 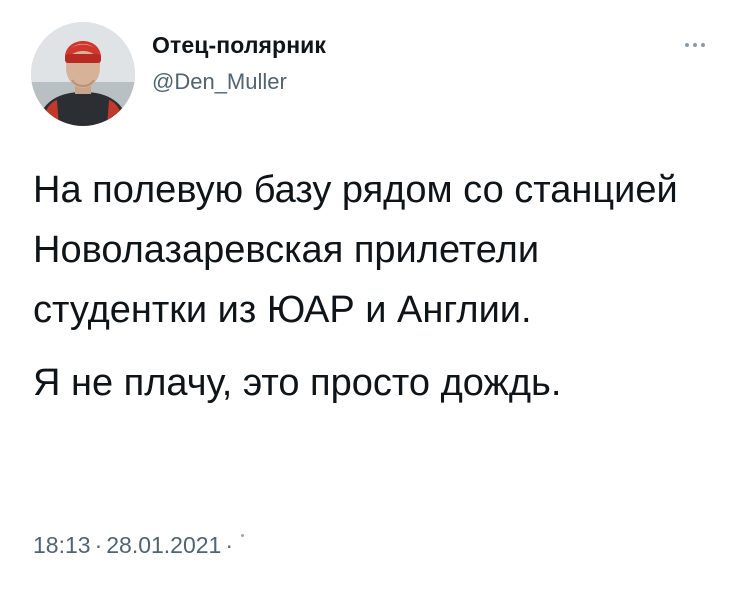 What do you see at coordinates (219, 82) in the screenshot?
I see `author-handle: @Den_Muller` at bounding box center [219, 82].